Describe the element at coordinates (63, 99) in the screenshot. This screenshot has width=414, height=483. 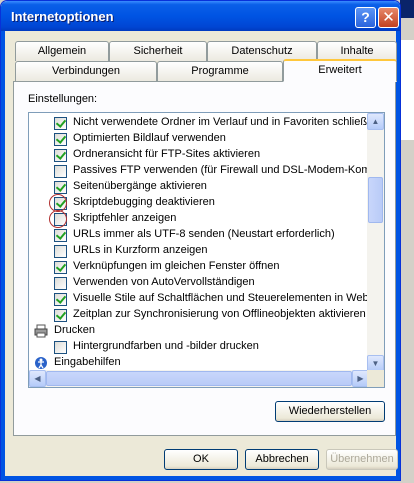
I see `settings-label: Einstellungen:` at that location.